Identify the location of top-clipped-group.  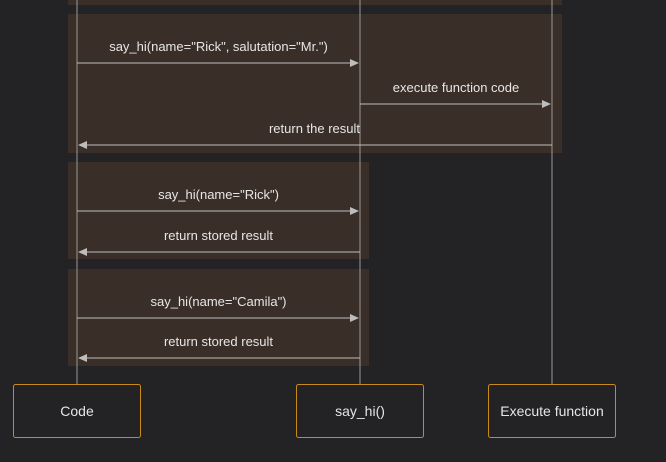
(315, 2).